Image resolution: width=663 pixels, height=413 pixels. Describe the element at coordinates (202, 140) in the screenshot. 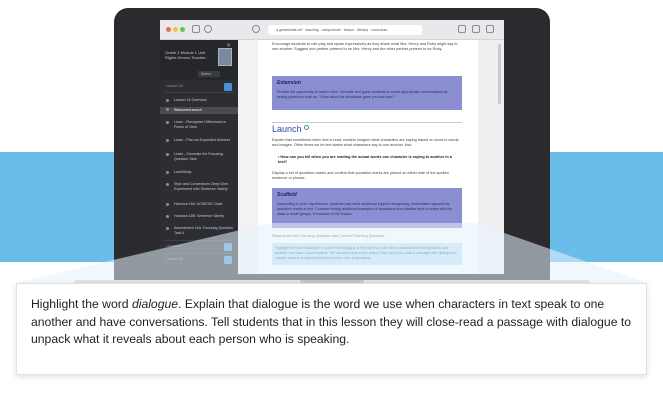

I see `sidebar-item-label: Learn - Plan an Expanded Moment` at that location.